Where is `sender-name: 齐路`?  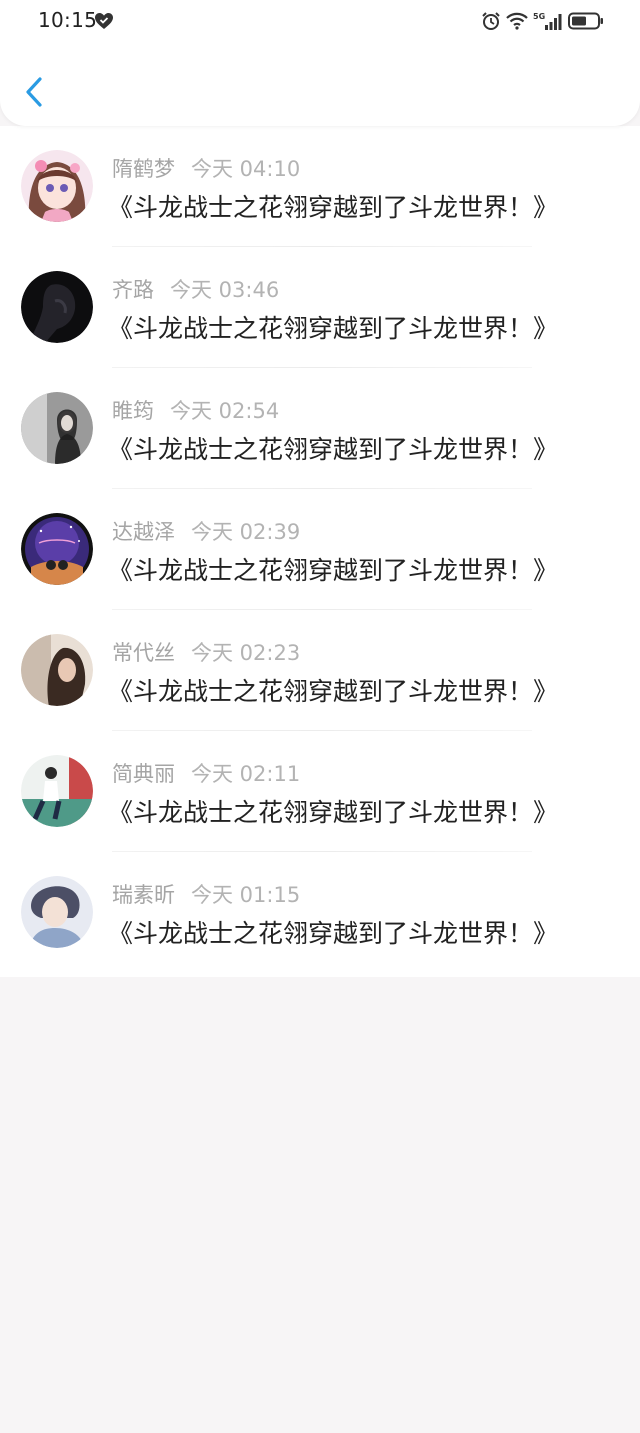
sender-name: 齐路 is located at coordinates (133, 290).